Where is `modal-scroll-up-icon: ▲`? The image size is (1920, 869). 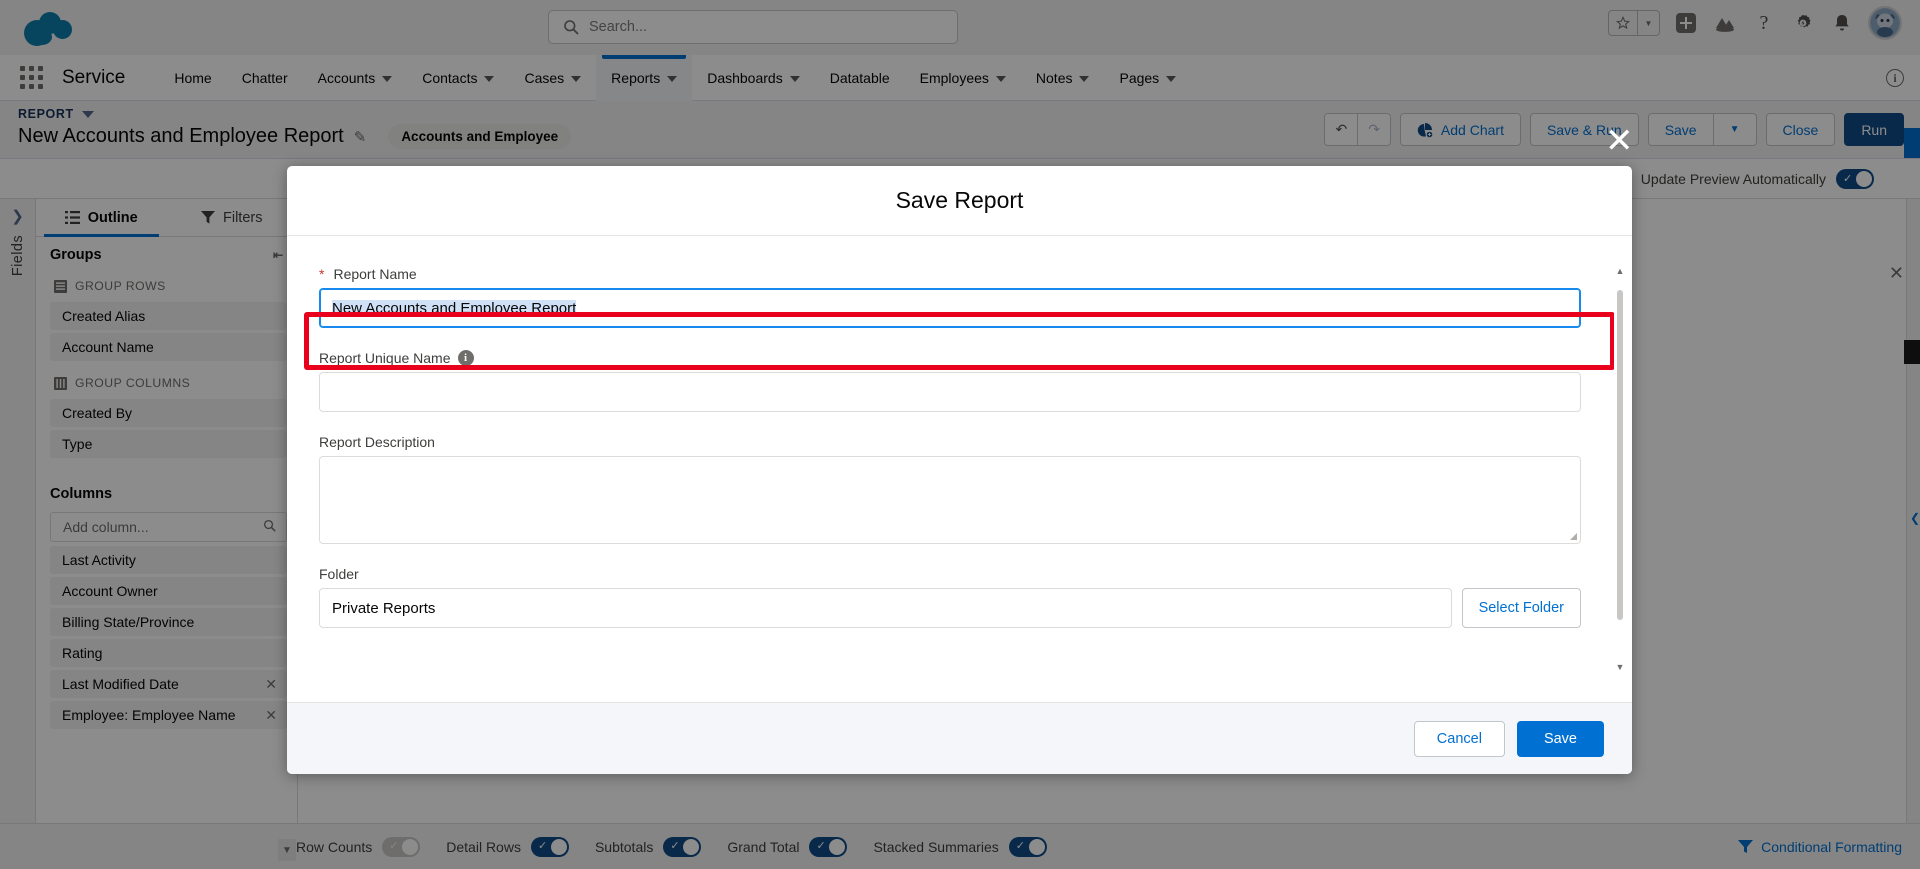
modal-scroll-up-icon: ▲ is located at coordinates (1620, 271).